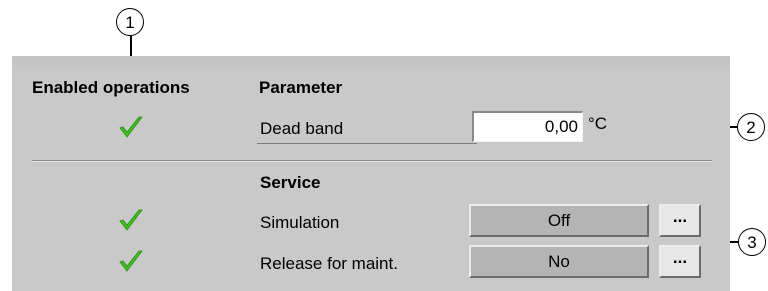 This screenshot has height=291, width=768. What do you see at coordinates (302, 128) in the screenshot?
I see `dead-band-label: Dead band` at bounding box center [302, 128].